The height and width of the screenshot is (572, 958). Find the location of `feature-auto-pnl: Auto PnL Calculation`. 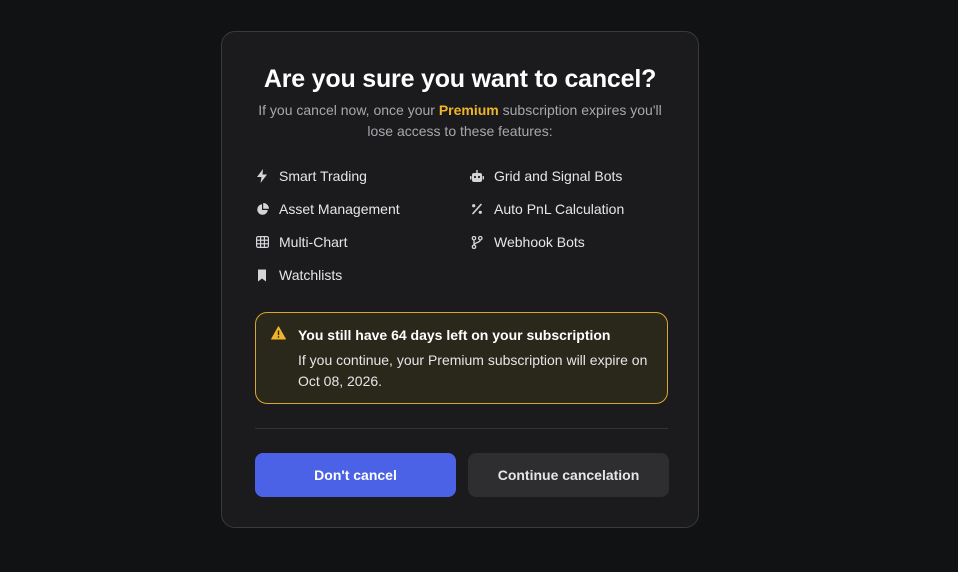

feature-auto-pnl: Auto PnL Calculation is located at coordinates (547, 209).